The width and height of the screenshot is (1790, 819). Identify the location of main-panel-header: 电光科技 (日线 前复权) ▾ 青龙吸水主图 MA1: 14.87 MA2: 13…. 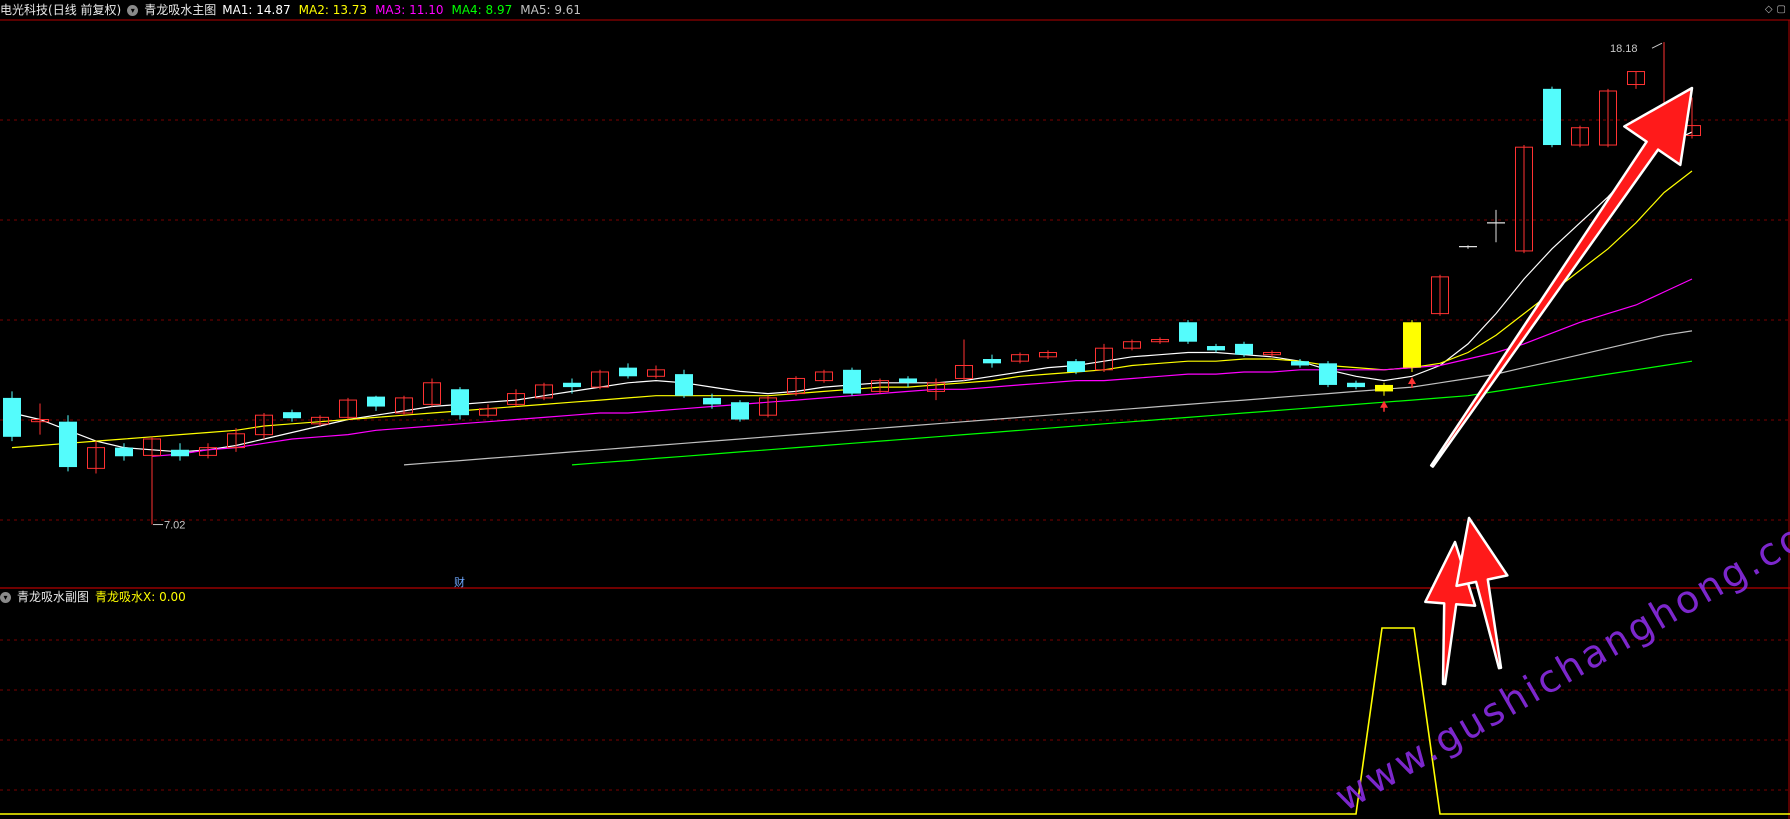
(297, 10).